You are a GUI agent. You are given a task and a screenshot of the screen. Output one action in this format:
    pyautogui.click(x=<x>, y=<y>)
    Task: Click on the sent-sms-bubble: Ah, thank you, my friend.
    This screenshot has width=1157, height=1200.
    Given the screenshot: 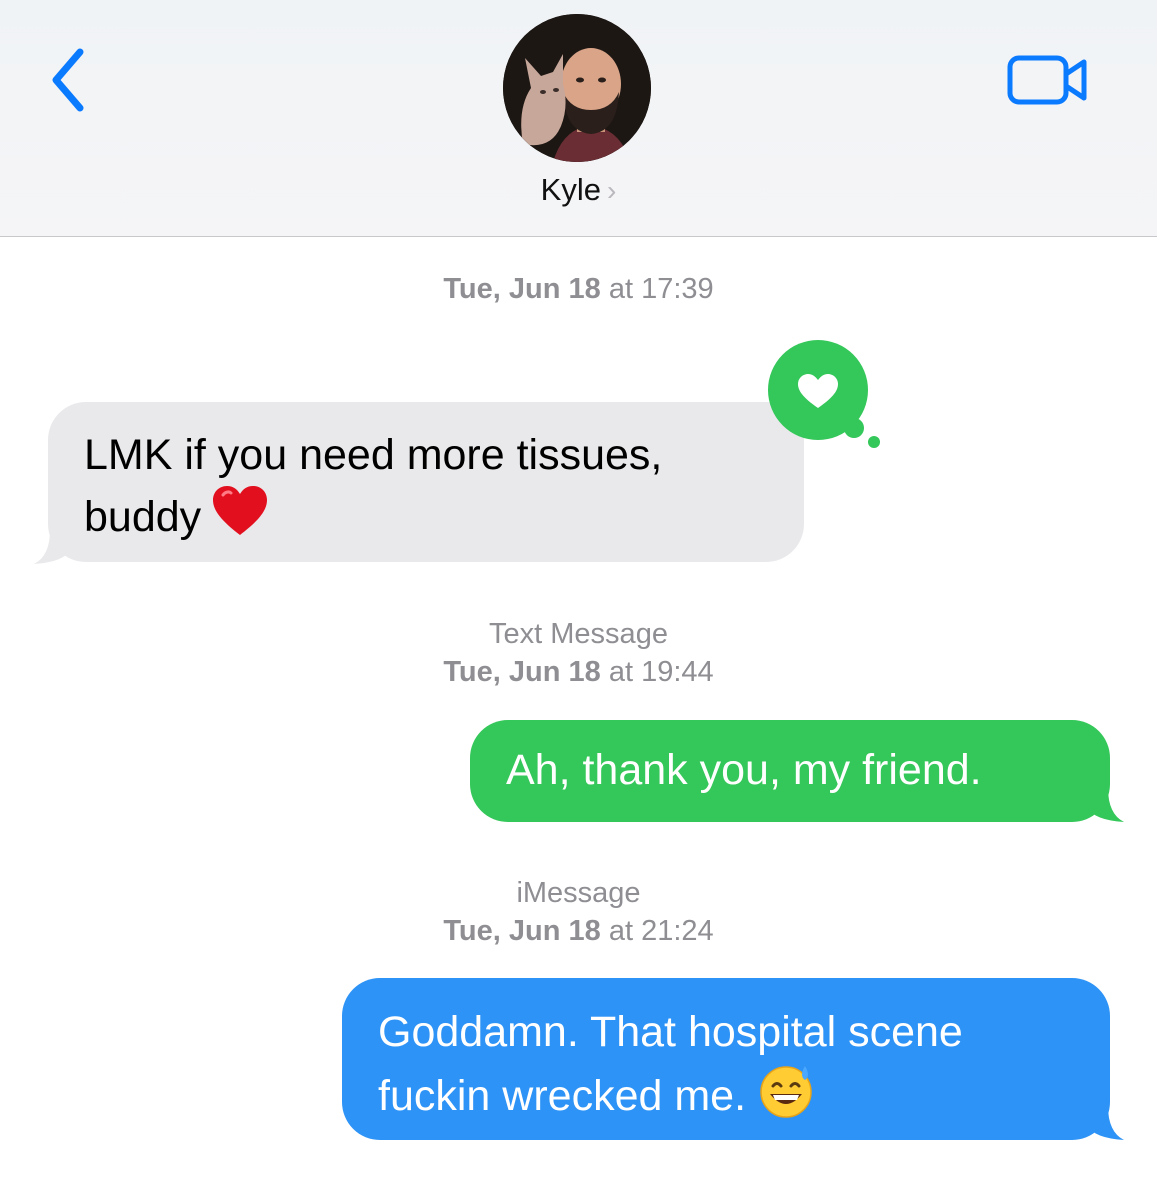 What is the action you would take?
    pyautogui.click(x=790, y=771)
    